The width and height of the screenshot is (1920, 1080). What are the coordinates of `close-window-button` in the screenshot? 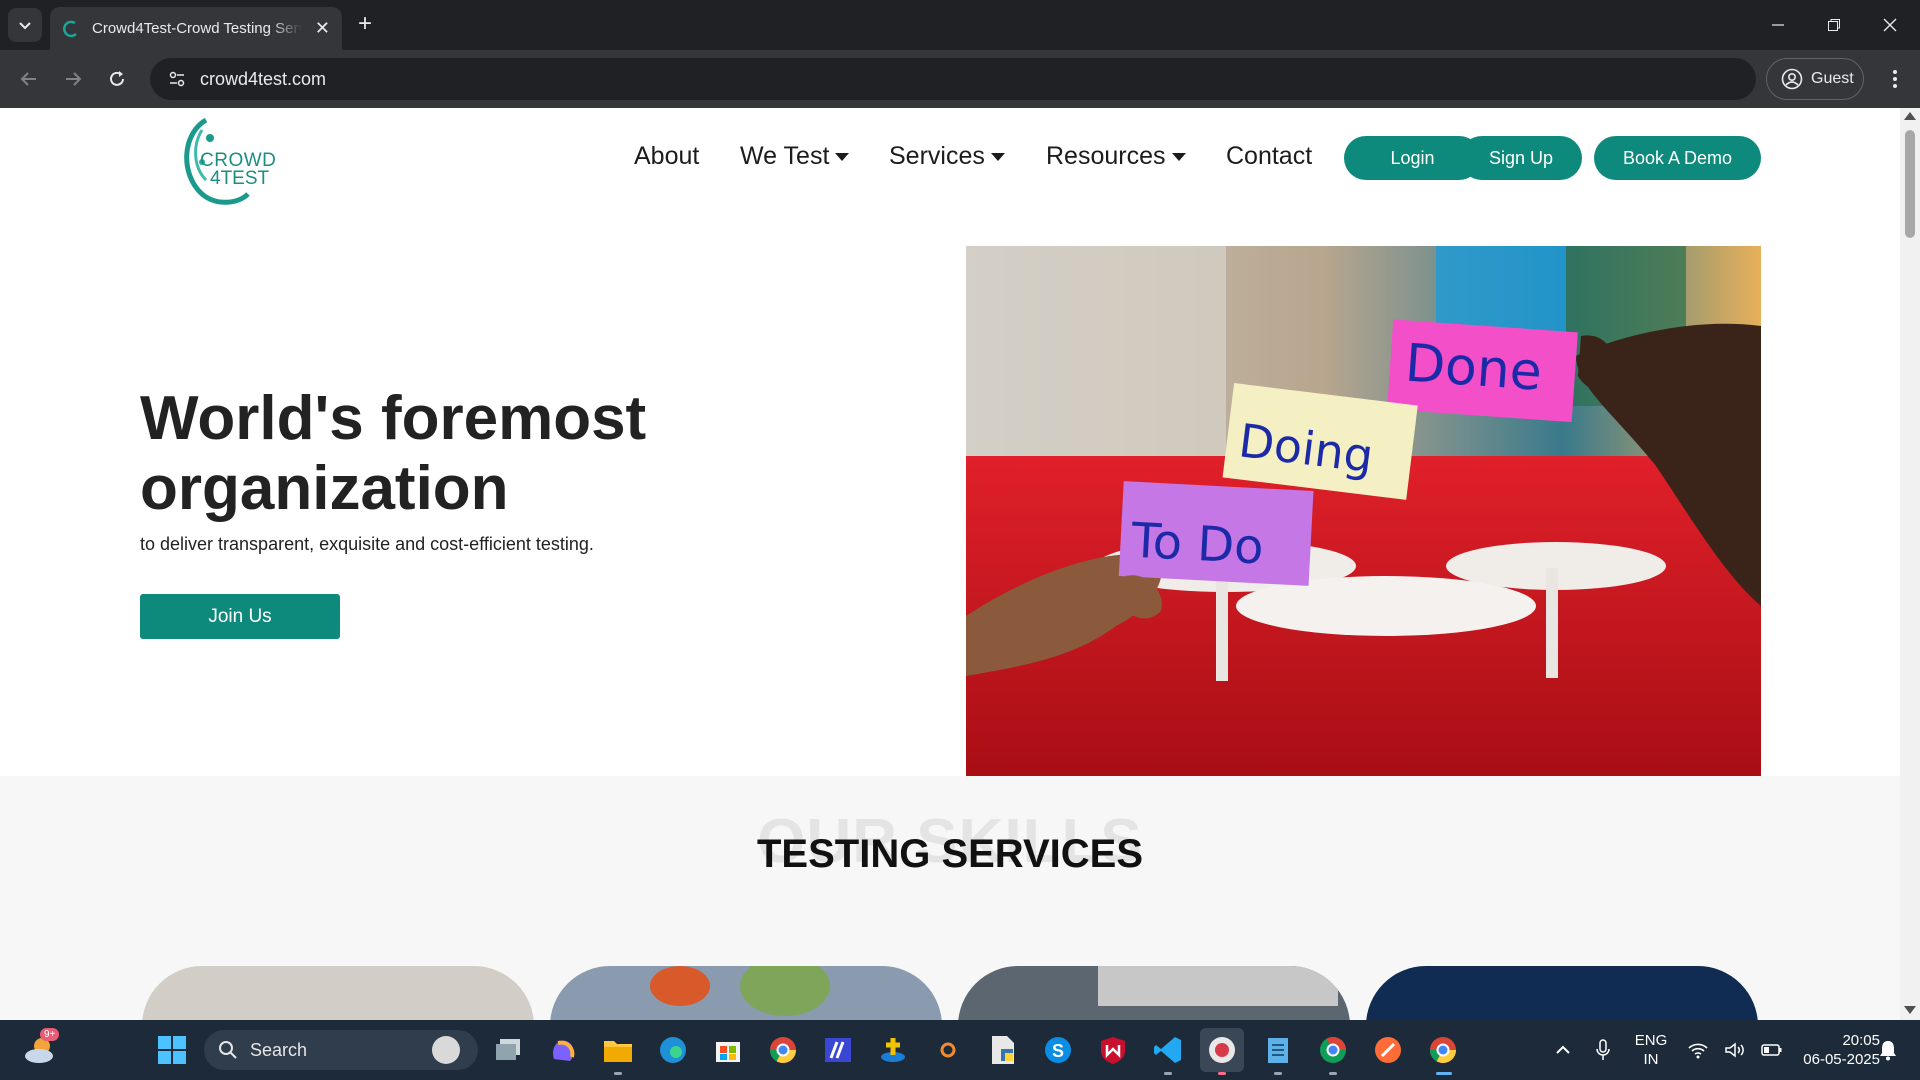 It's located at (1890, 25).